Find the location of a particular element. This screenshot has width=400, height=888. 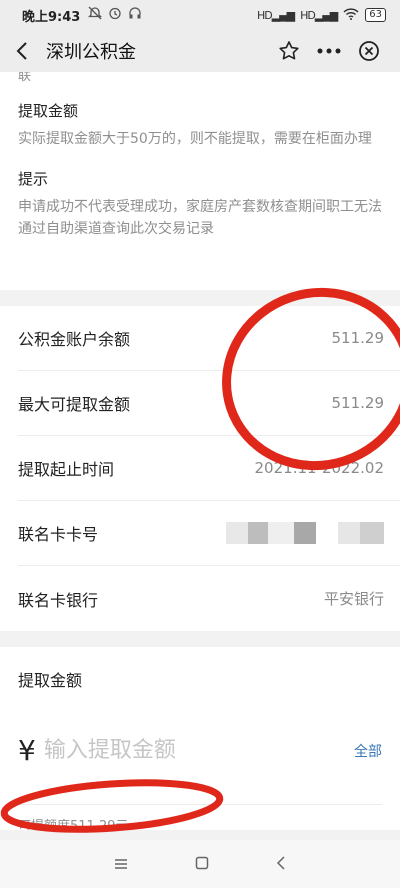

home-nav-button is located at coordinates (202, 864).